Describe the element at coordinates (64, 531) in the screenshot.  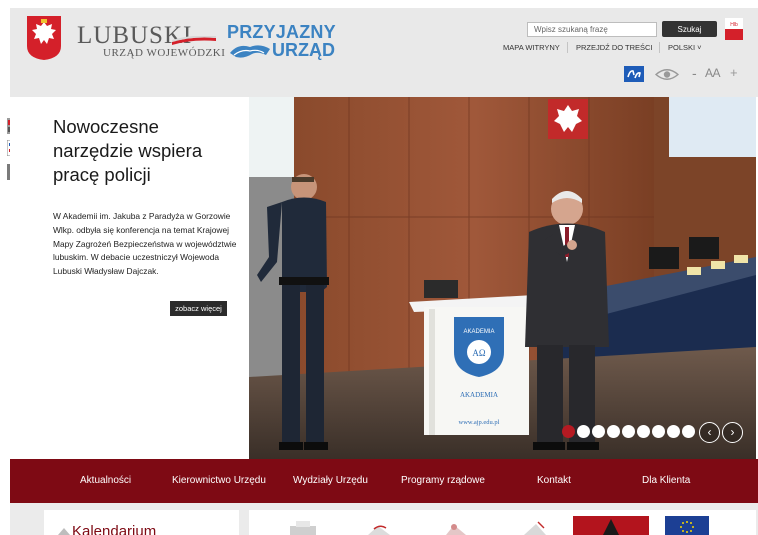
I see `calendar-bullet-icon` at that location.